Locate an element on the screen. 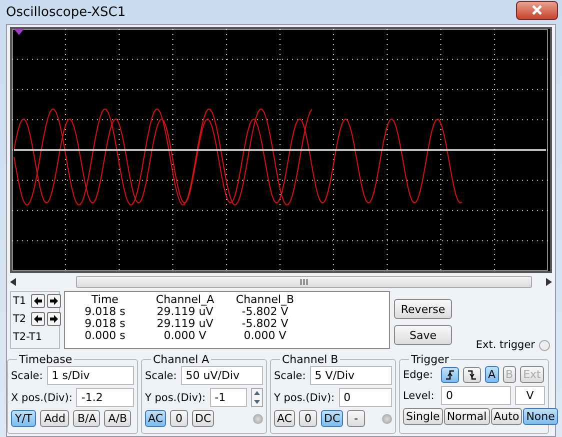 The image size is (562, 437). coupling-button: - is located at coordinates (356, 418).